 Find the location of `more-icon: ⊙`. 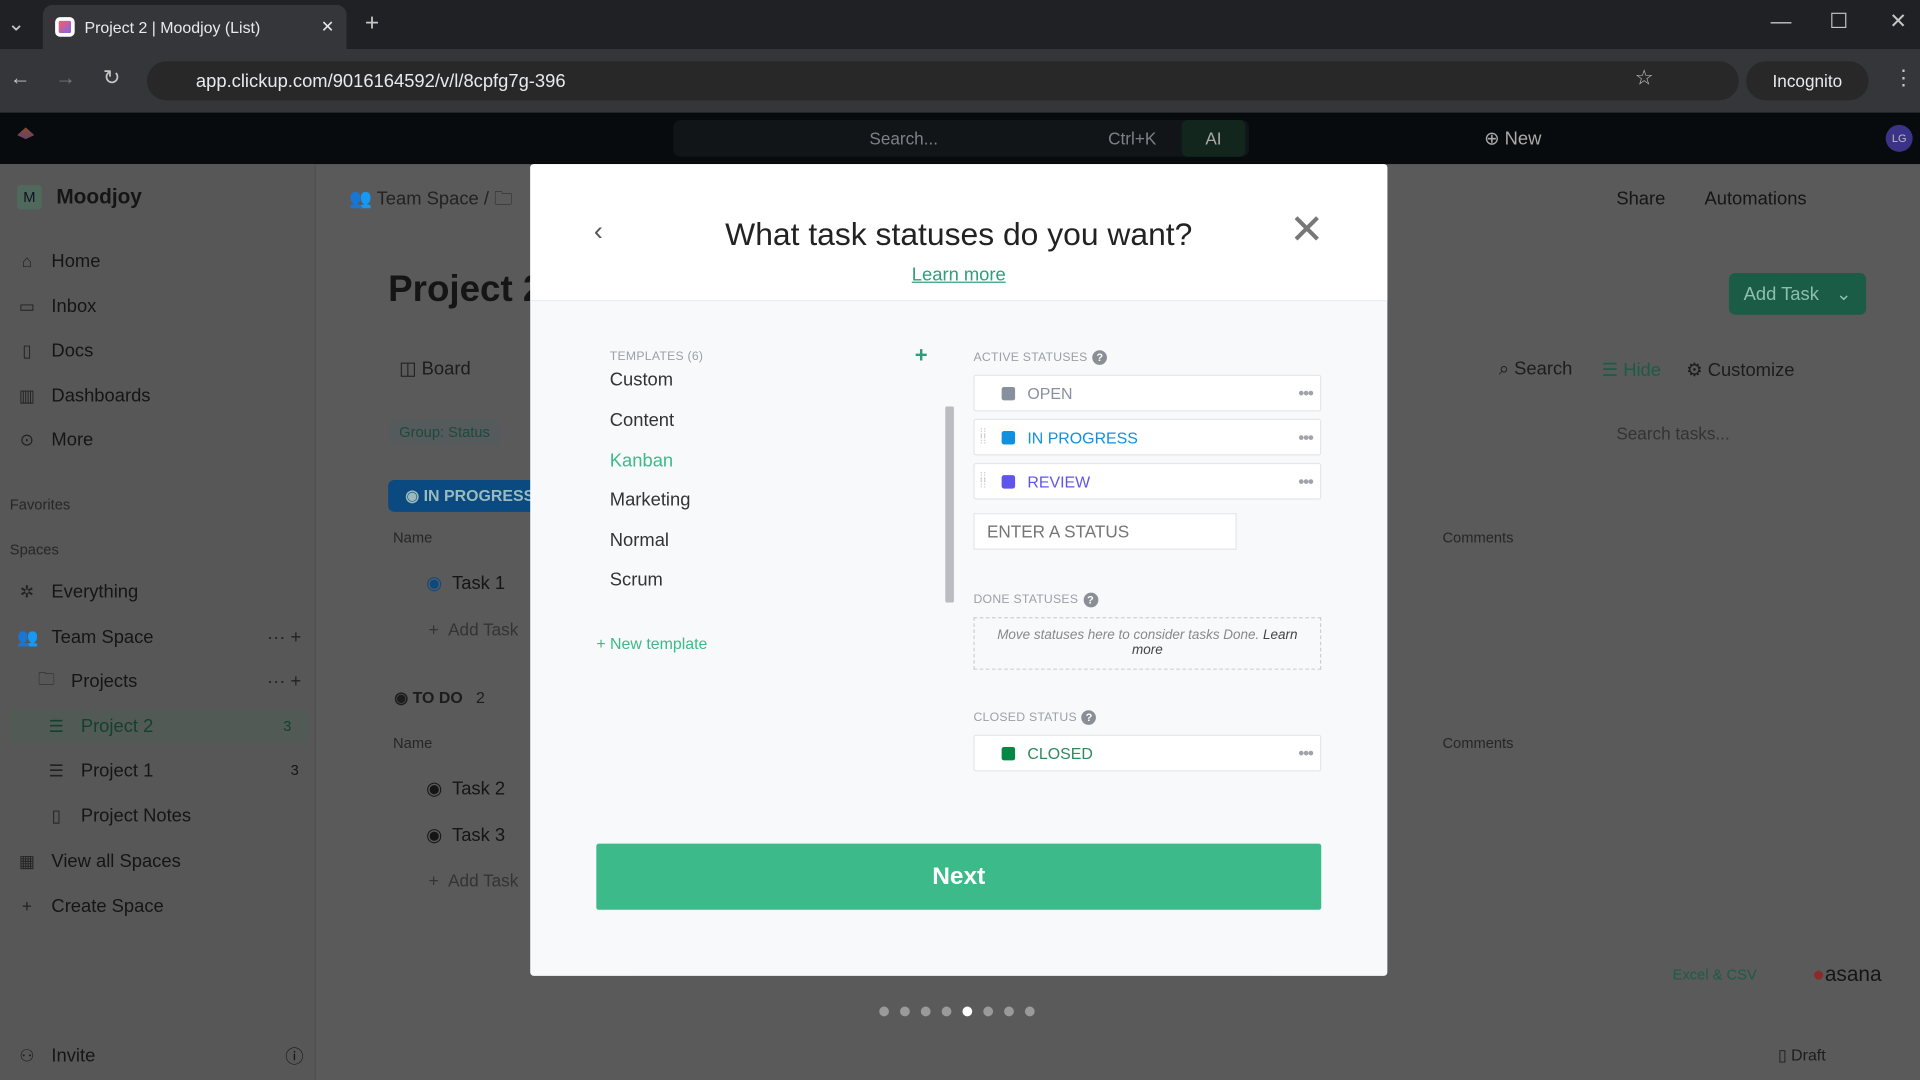

more-icon: ⊙ is located at coordinates (27, 439).